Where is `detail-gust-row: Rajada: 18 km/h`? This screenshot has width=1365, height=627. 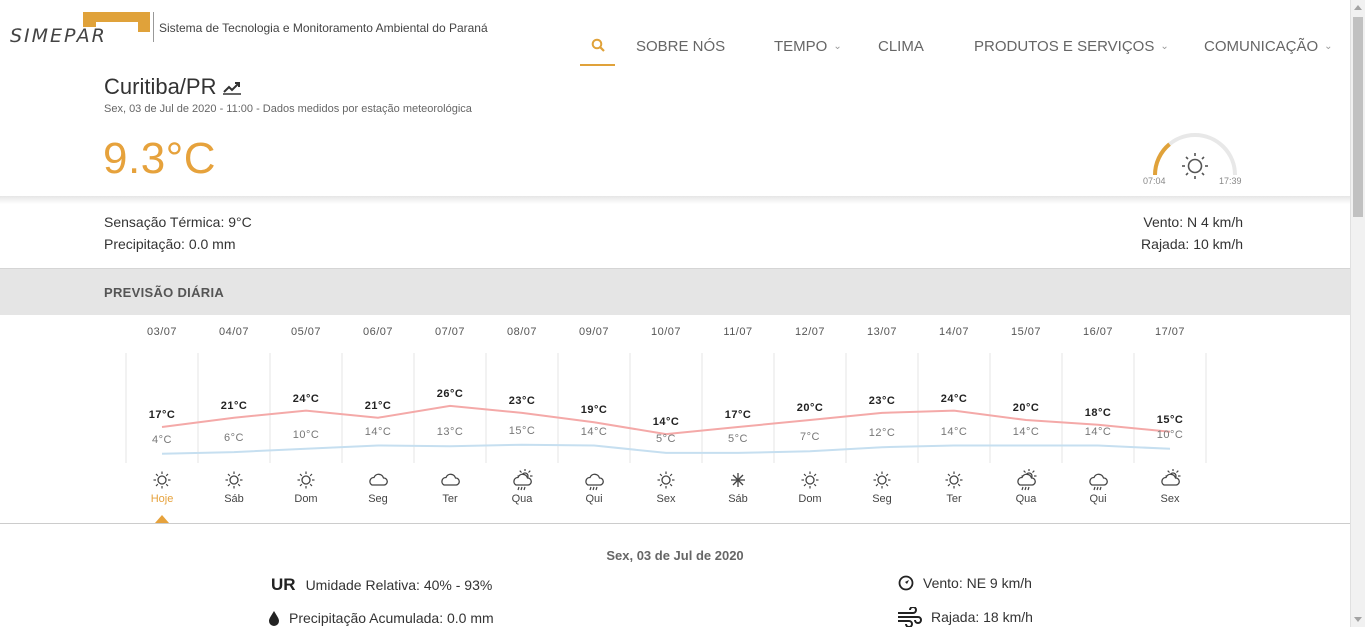 detail-gust-row: Rajada: 18 km/h is located at coordinates (965, 617).